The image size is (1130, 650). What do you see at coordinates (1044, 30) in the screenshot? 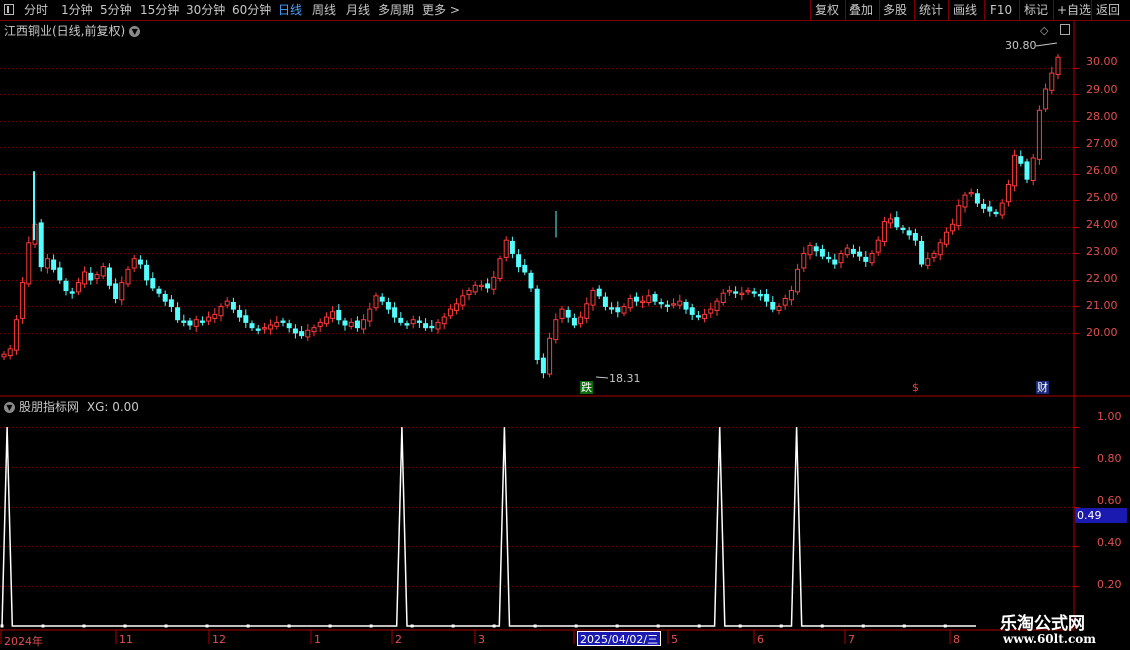
I see `diamond-icon: ◇` at bounding box center [1044, 30].